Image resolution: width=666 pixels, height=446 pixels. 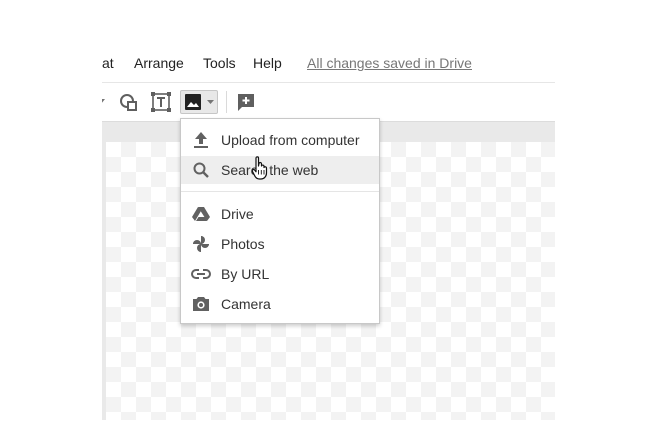 I want to click on camera-icon, so click(x=201, y=304).